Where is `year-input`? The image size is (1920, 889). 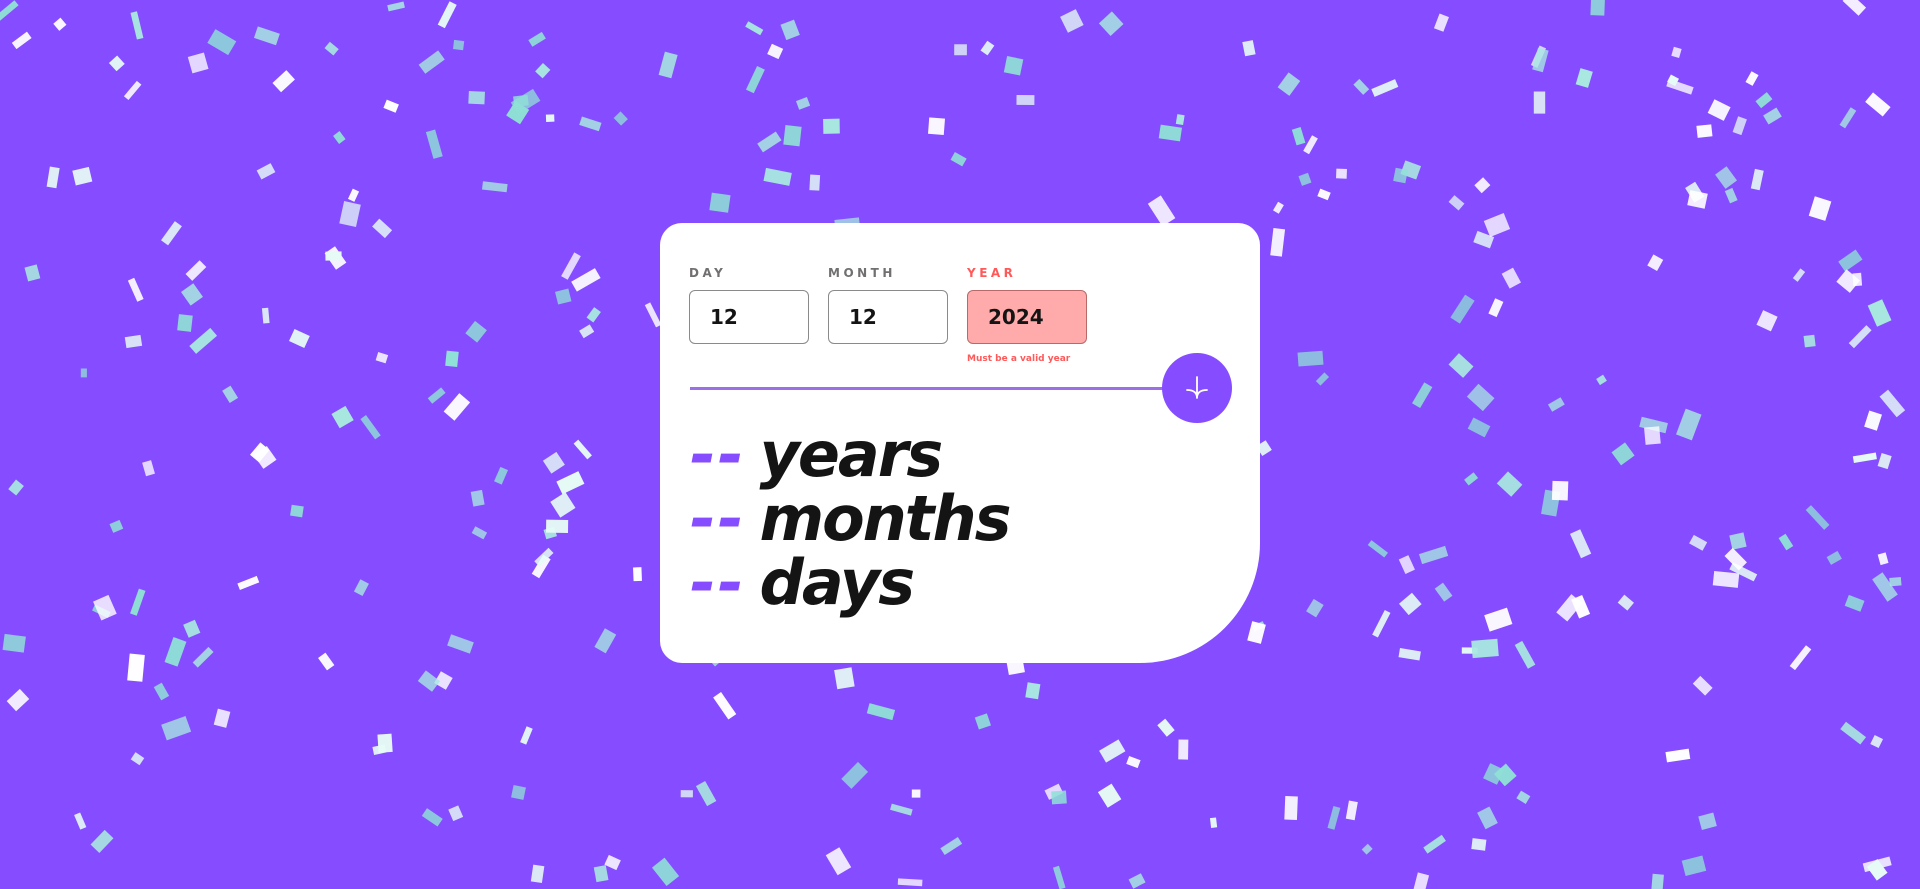 year-input is located at coordinates (1027, 317).